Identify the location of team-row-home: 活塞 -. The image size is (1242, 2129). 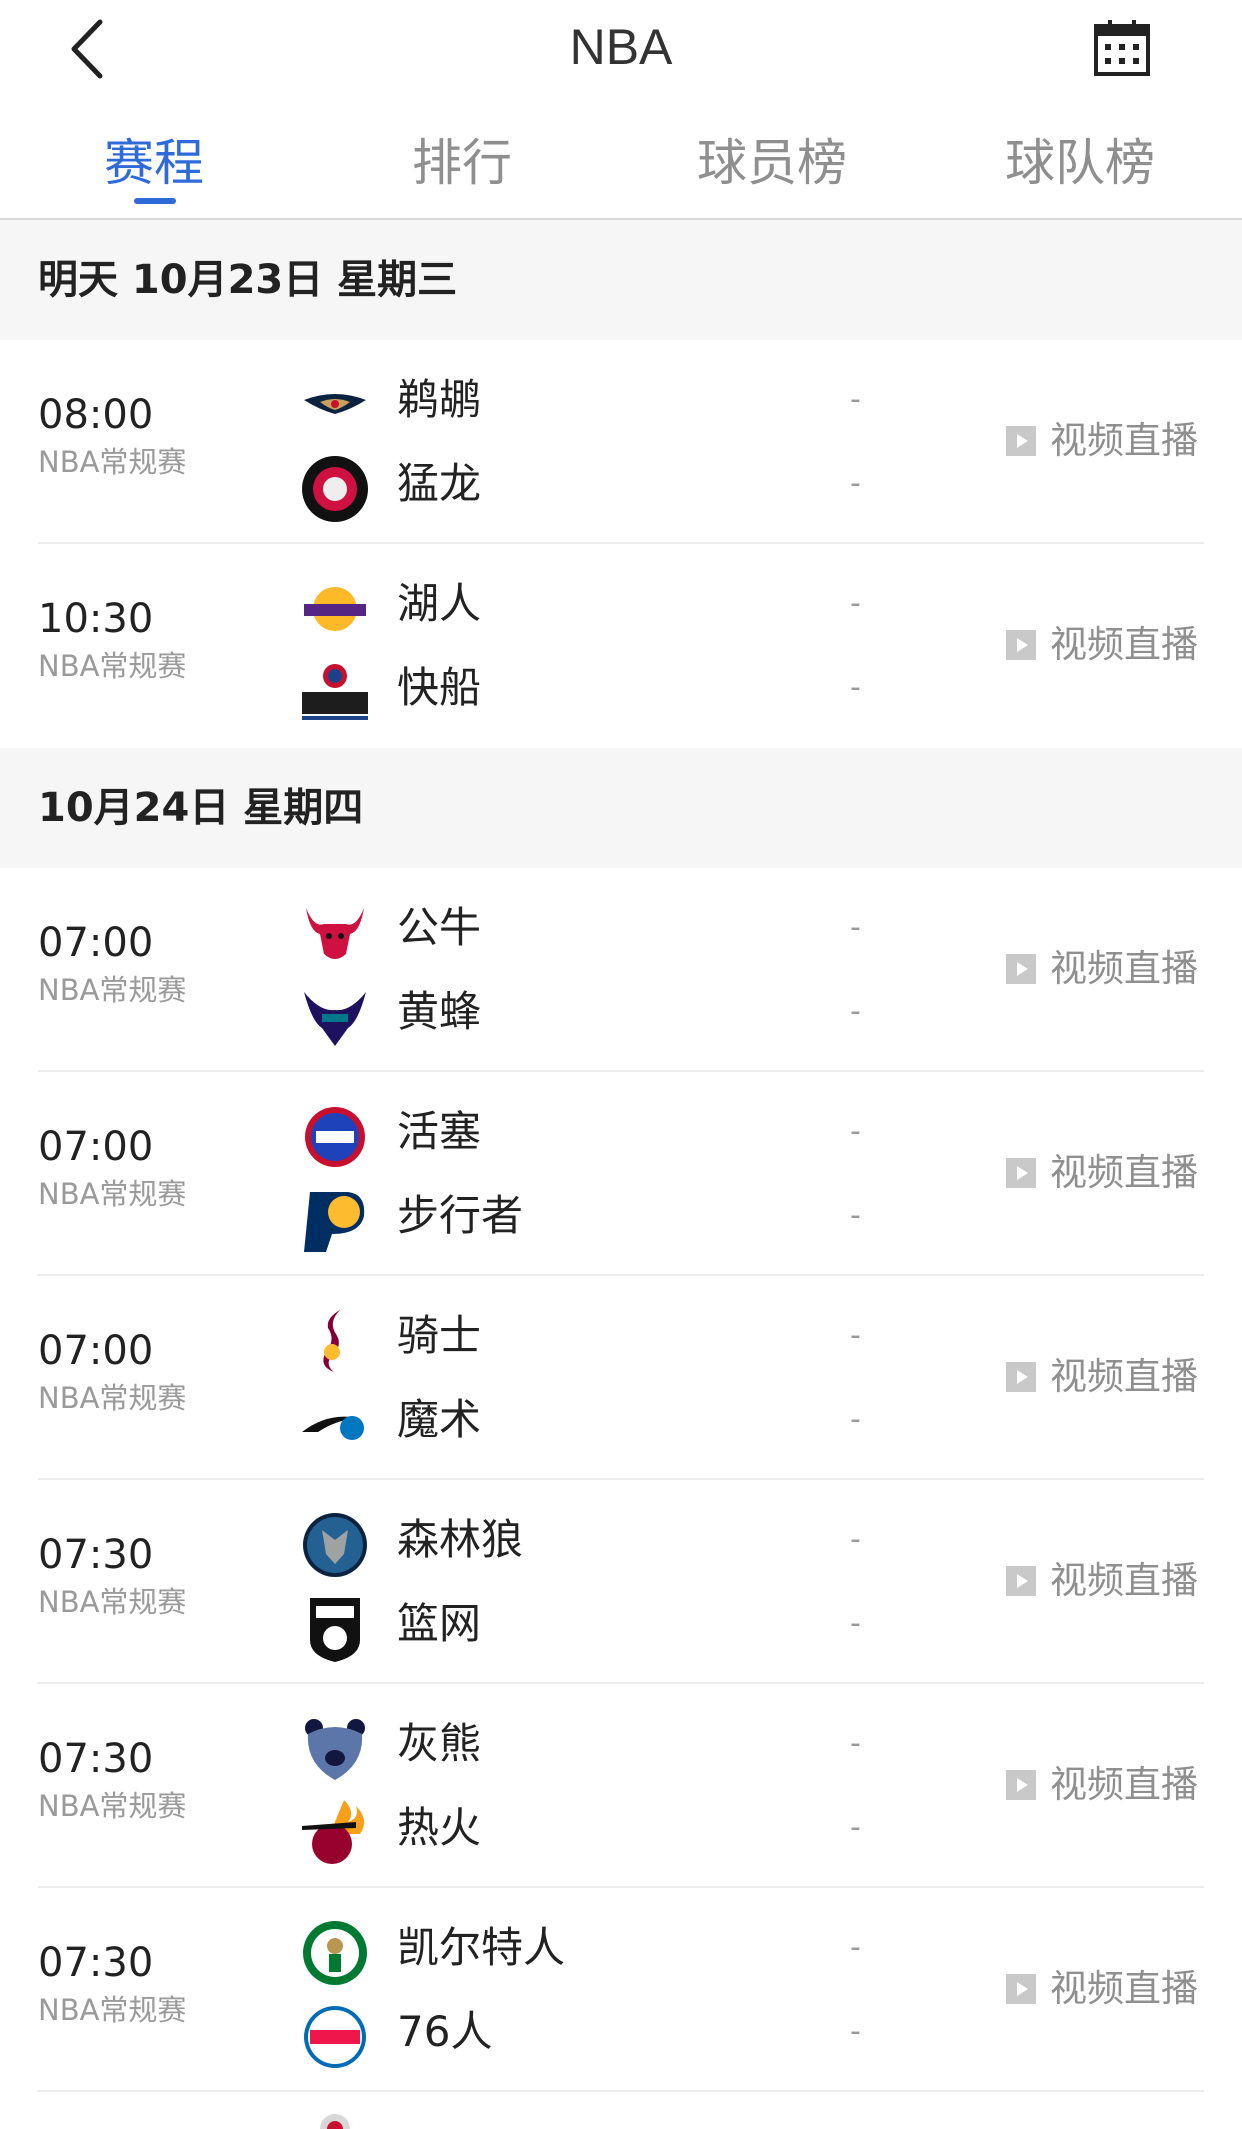
(600, 1135).